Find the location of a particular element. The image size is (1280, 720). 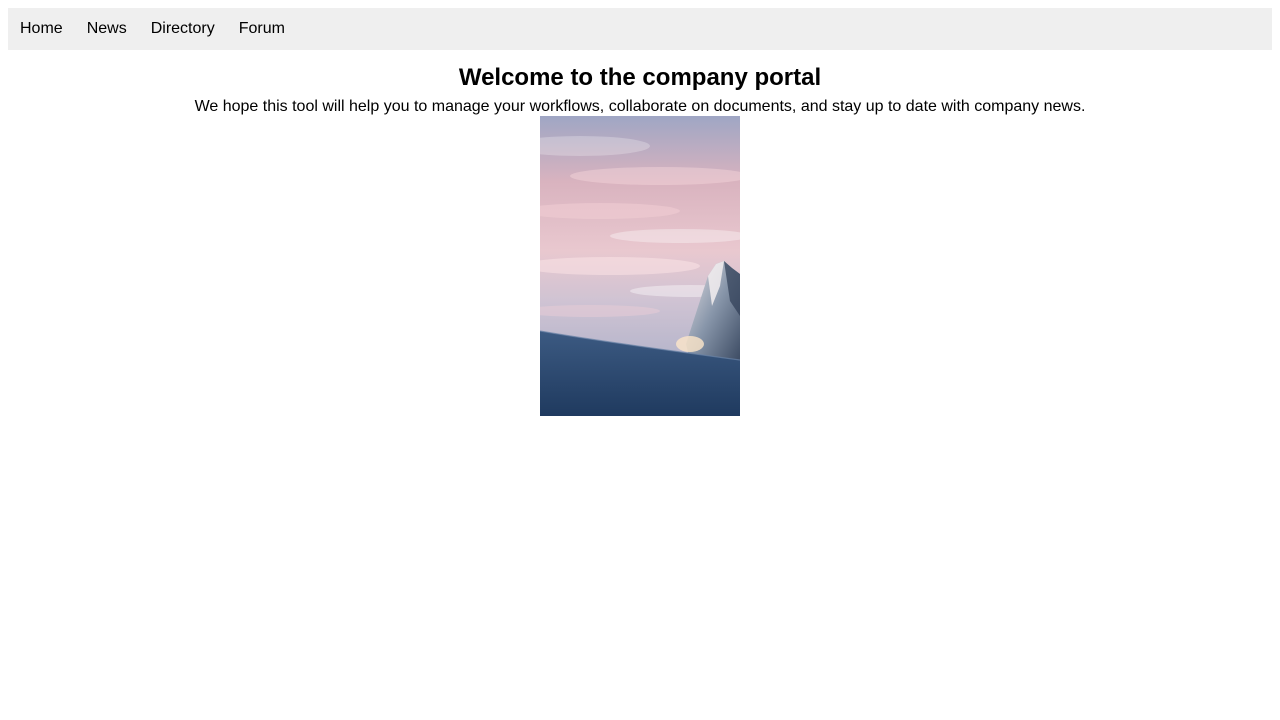

nav-item-home: Home is located at coordinates (41, 29).